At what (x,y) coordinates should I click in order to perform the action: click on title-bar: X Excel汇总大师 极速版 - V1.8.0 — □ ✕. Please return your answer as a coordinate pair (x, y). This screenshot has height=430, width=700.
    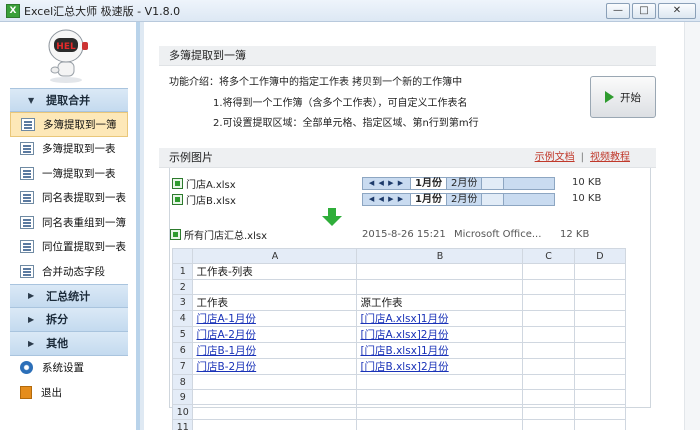
    Looking at the image, I should click on (350, 11).